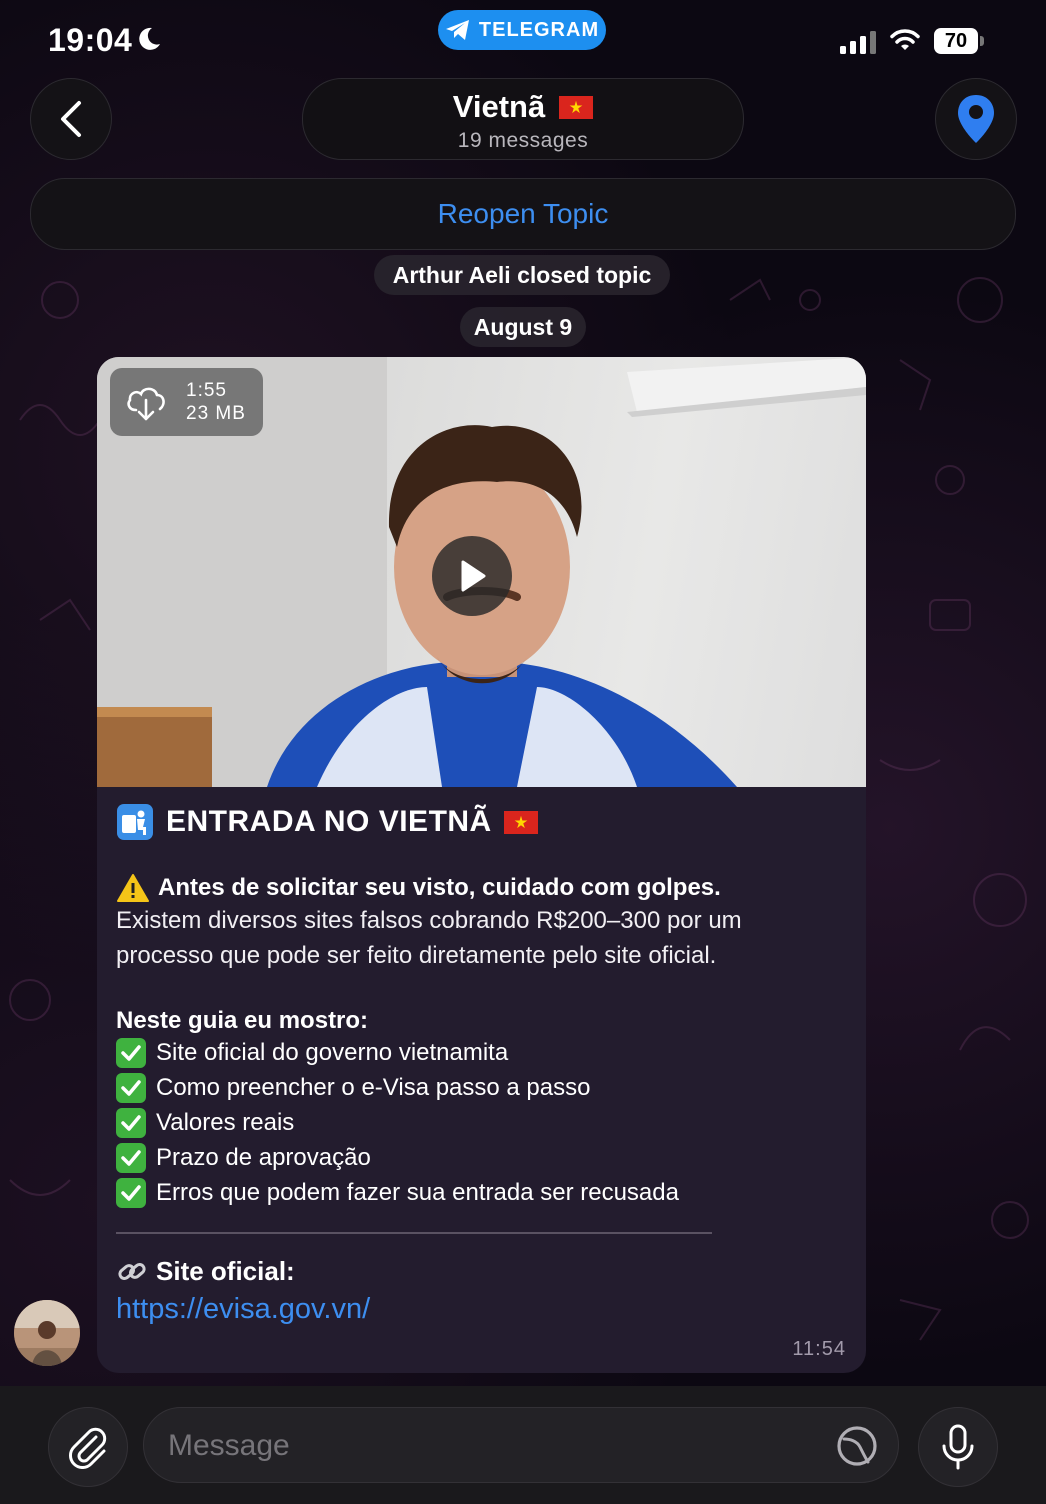  What do you see at coordinates (905, 39) in the screenshot?
I see `wifi-icon` at bounding box center [905, 39].